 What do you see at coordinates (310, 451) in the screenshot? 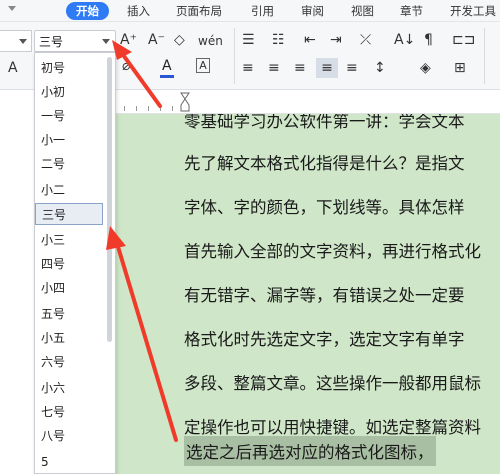
I see `doc-line-selected: 选定之后再选对应的格式化图标，` at bounding box center [310, 451].